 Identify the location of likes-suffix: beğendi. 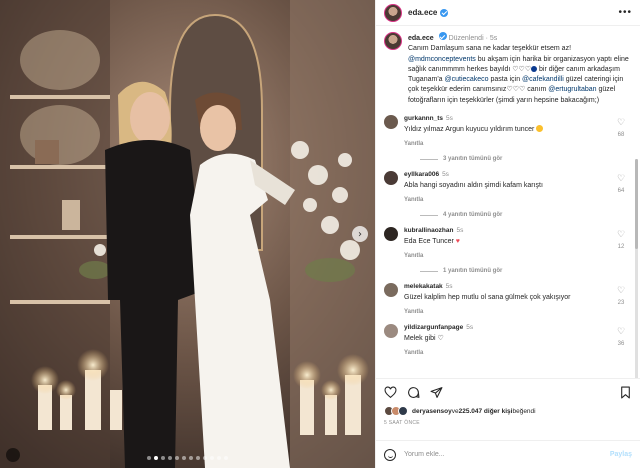
(524, 411).